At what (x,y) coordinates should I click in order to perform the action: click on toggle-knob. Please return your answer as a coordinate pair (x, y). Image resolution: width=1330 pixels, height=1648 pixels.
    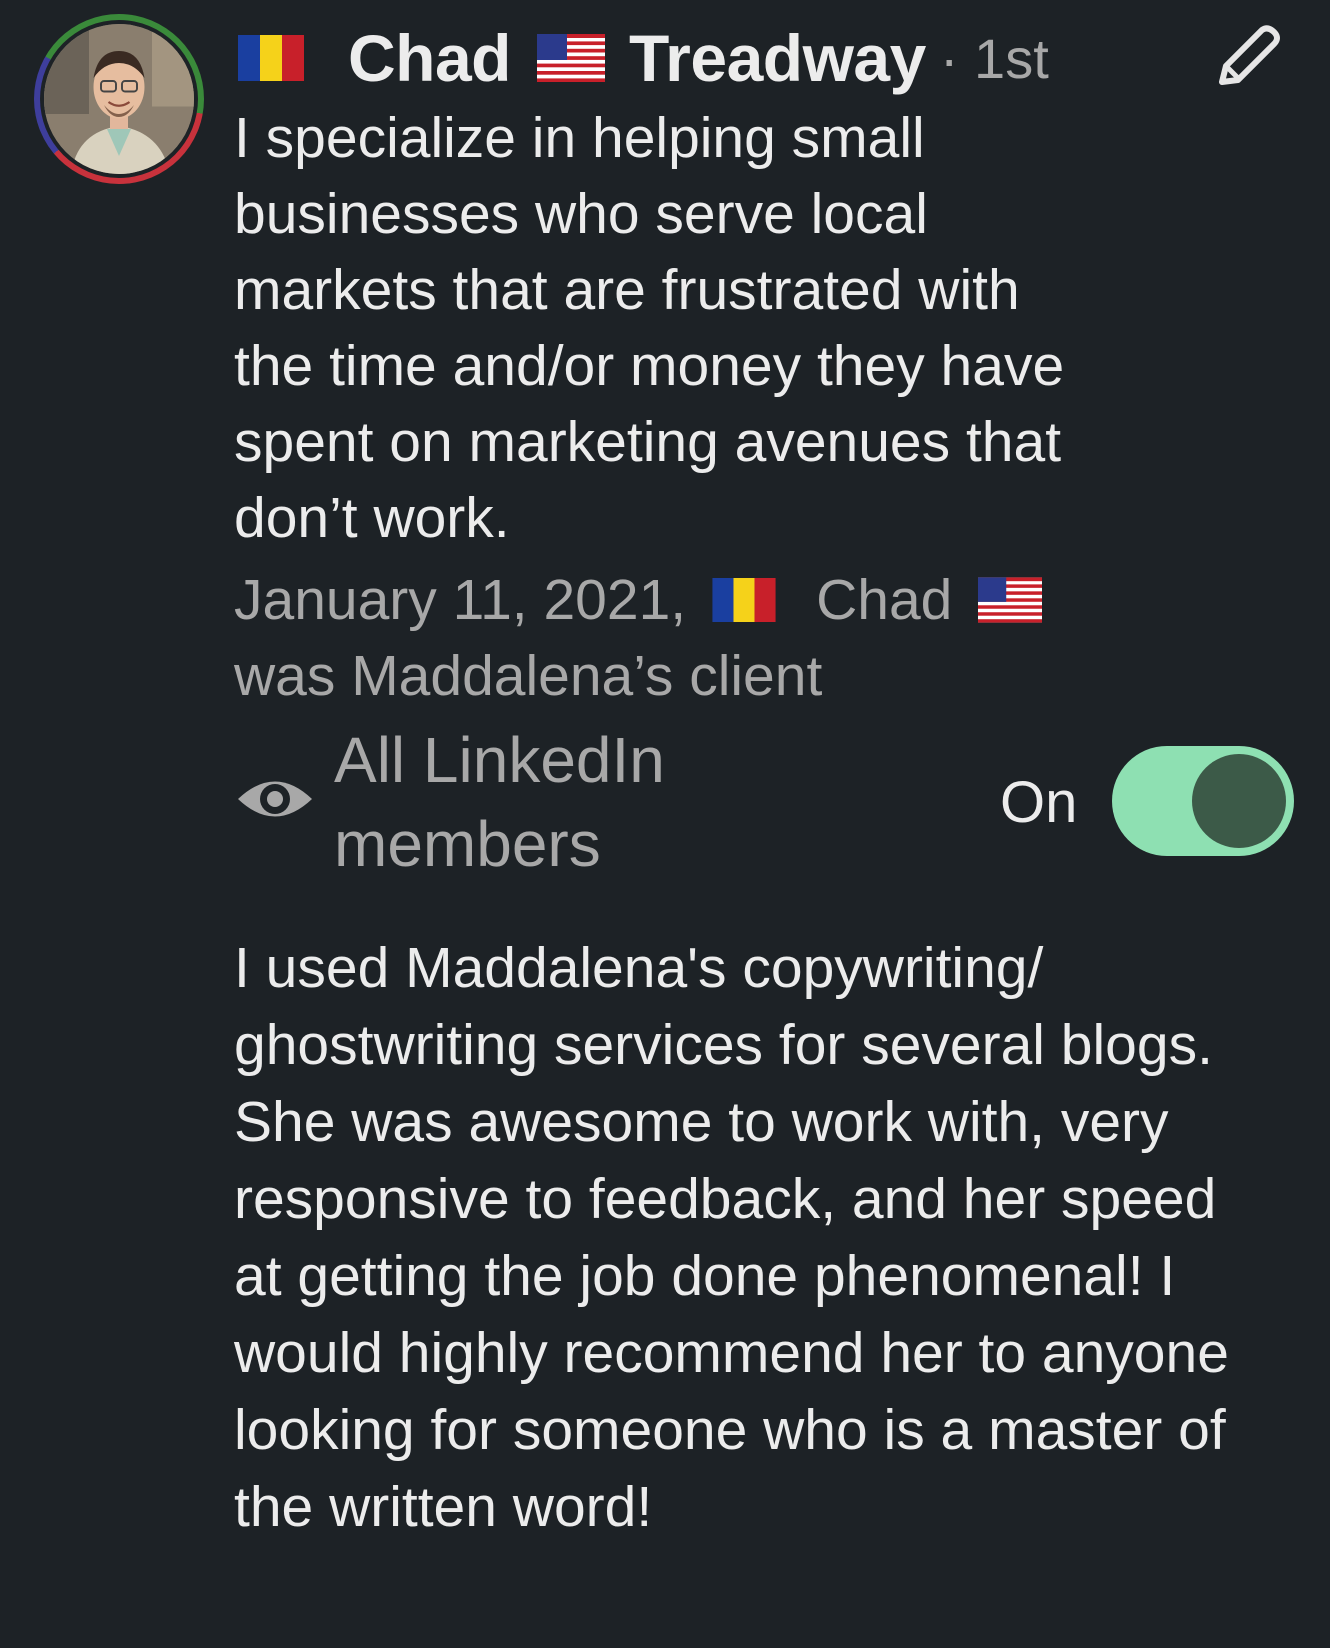
    Looking at the image, I should click on (1239, 801).